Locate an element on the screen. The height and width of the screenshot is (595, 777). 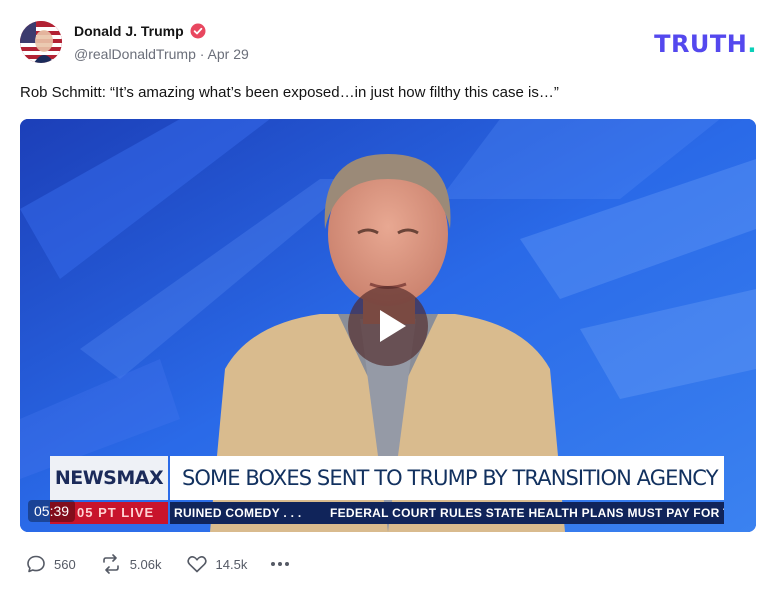
network-name: NEWSMAX is located at coordinates (109, 478).